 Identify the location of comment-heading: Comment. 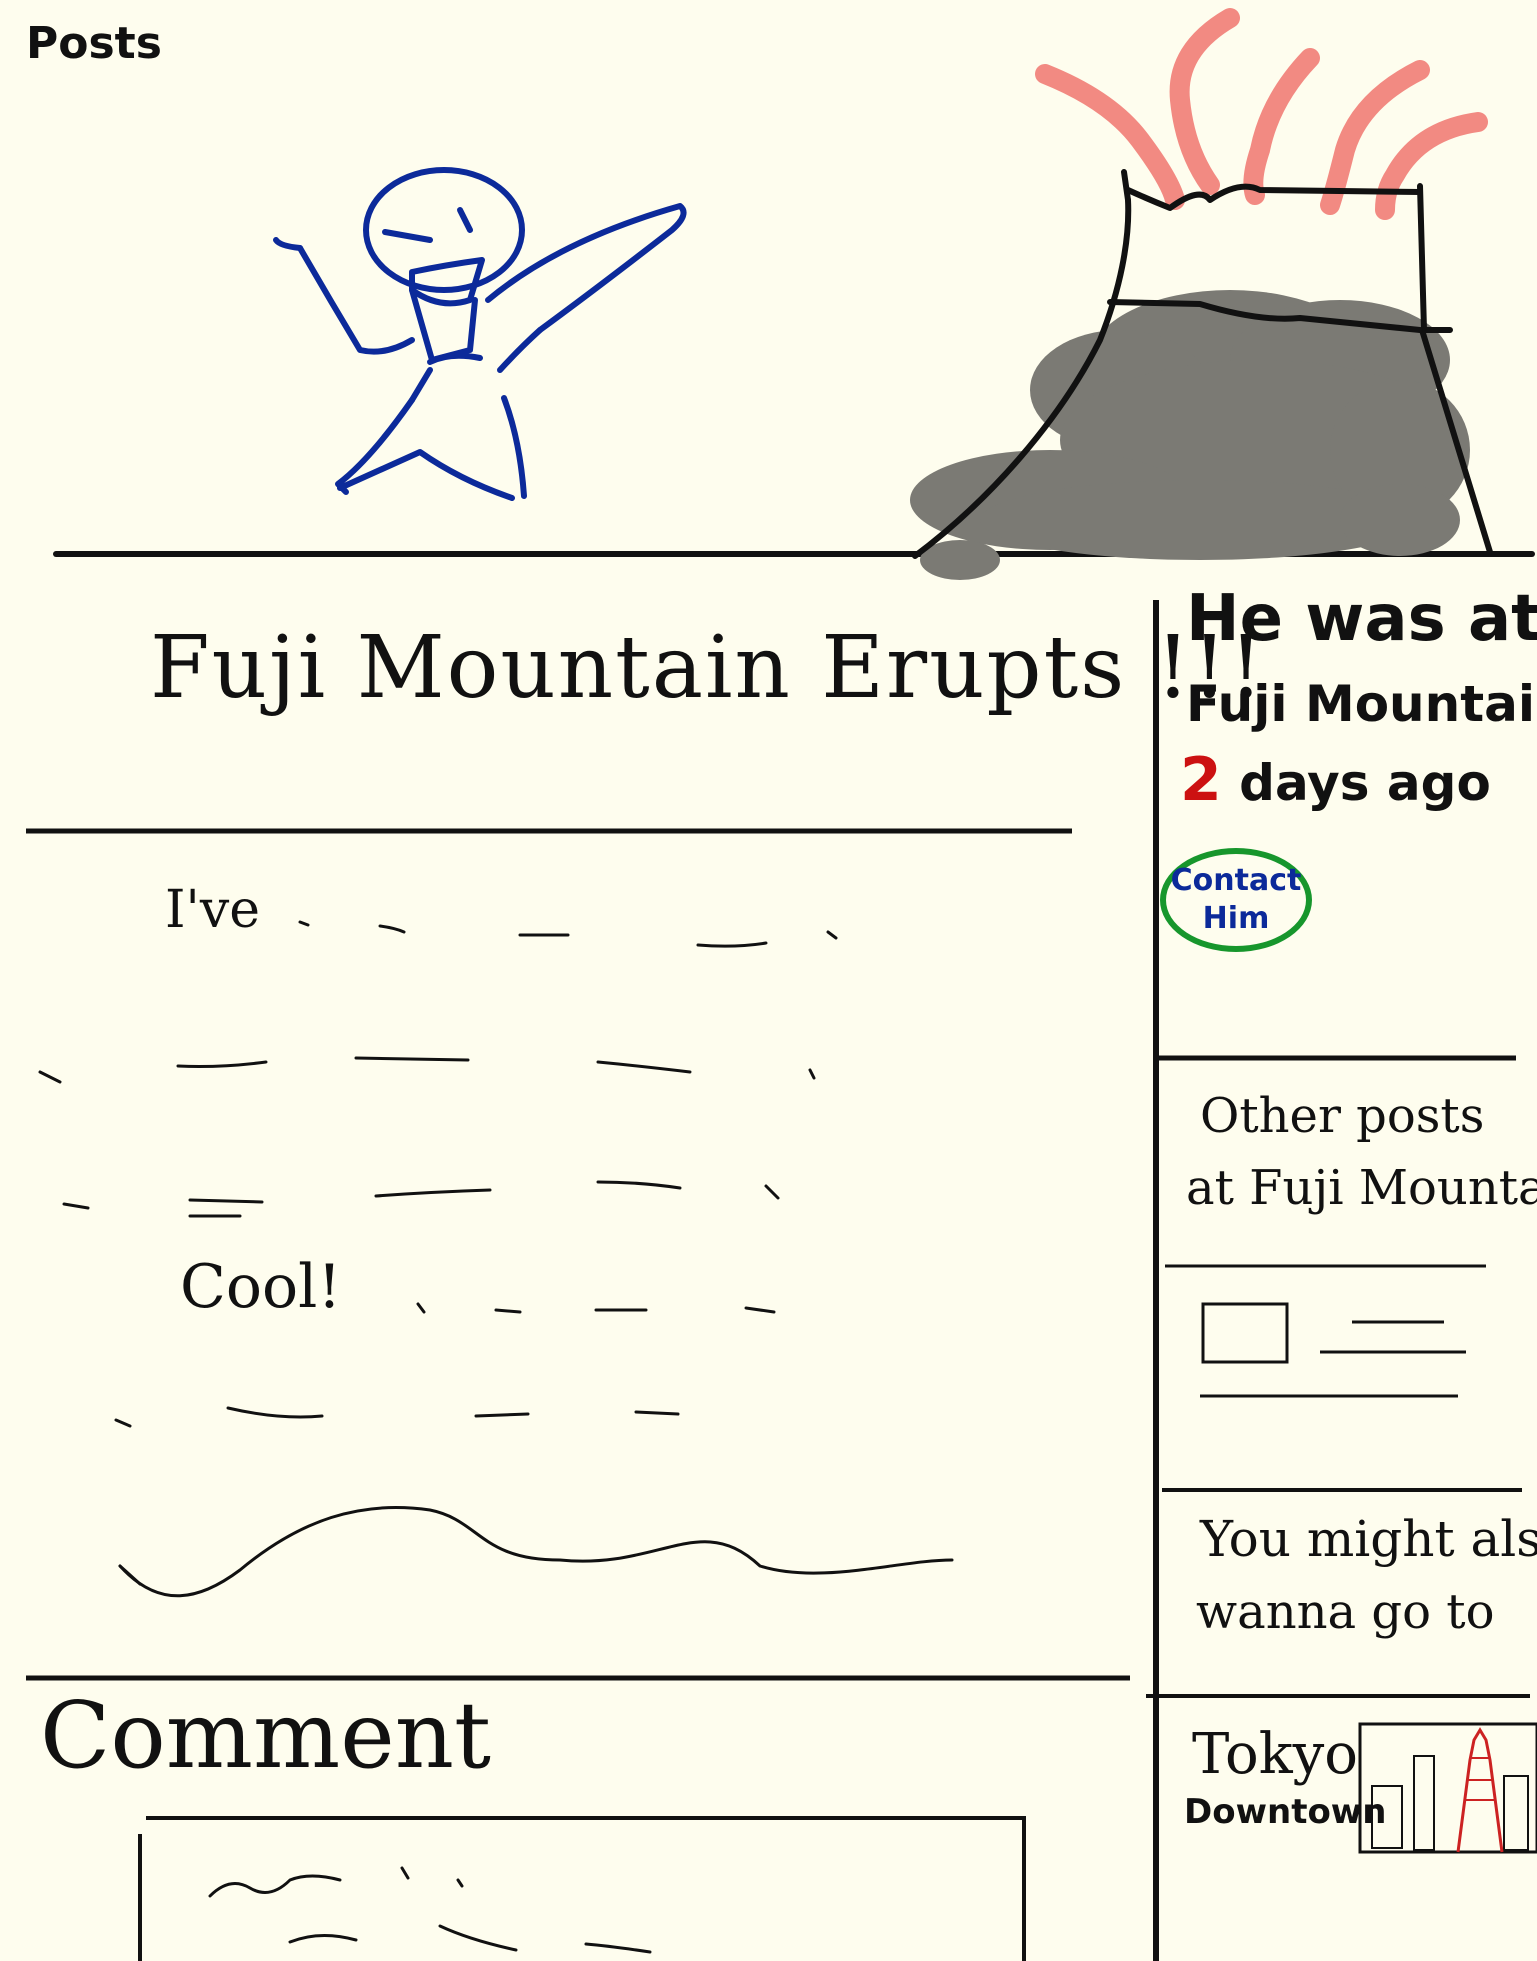
(265, 1735).